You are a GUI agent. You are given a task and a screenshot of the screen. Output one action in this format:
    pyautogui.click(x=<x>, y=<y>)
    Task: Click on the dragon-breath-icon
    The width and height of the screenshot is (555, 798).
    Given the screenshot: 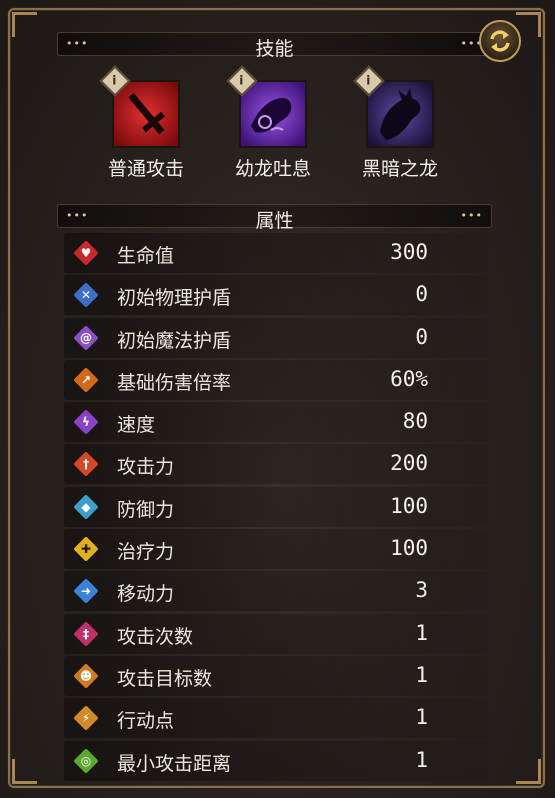 What is the action you would take?
    pyautogui.click(x=271, y=115)
    